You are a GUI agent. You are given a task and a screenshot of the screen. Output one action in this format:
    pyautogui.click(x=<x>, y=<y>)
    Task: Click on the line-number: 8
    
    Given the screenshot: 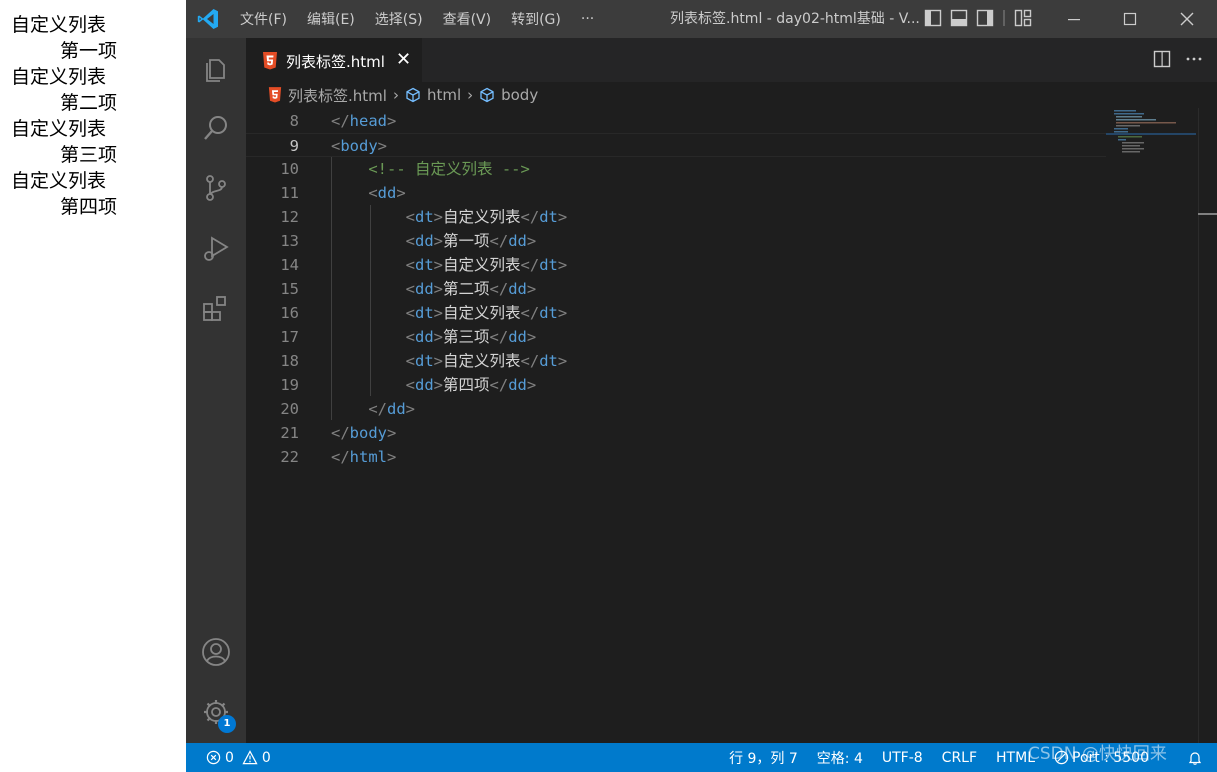 What is the action you would take?
    pyautogui.click(x=294, y=121)
    